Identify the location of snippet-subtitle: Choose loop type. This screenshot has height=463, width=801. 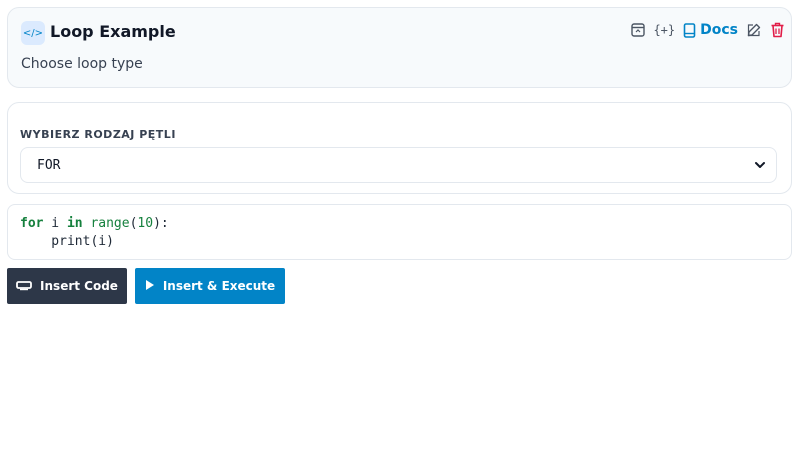
(82, 64).